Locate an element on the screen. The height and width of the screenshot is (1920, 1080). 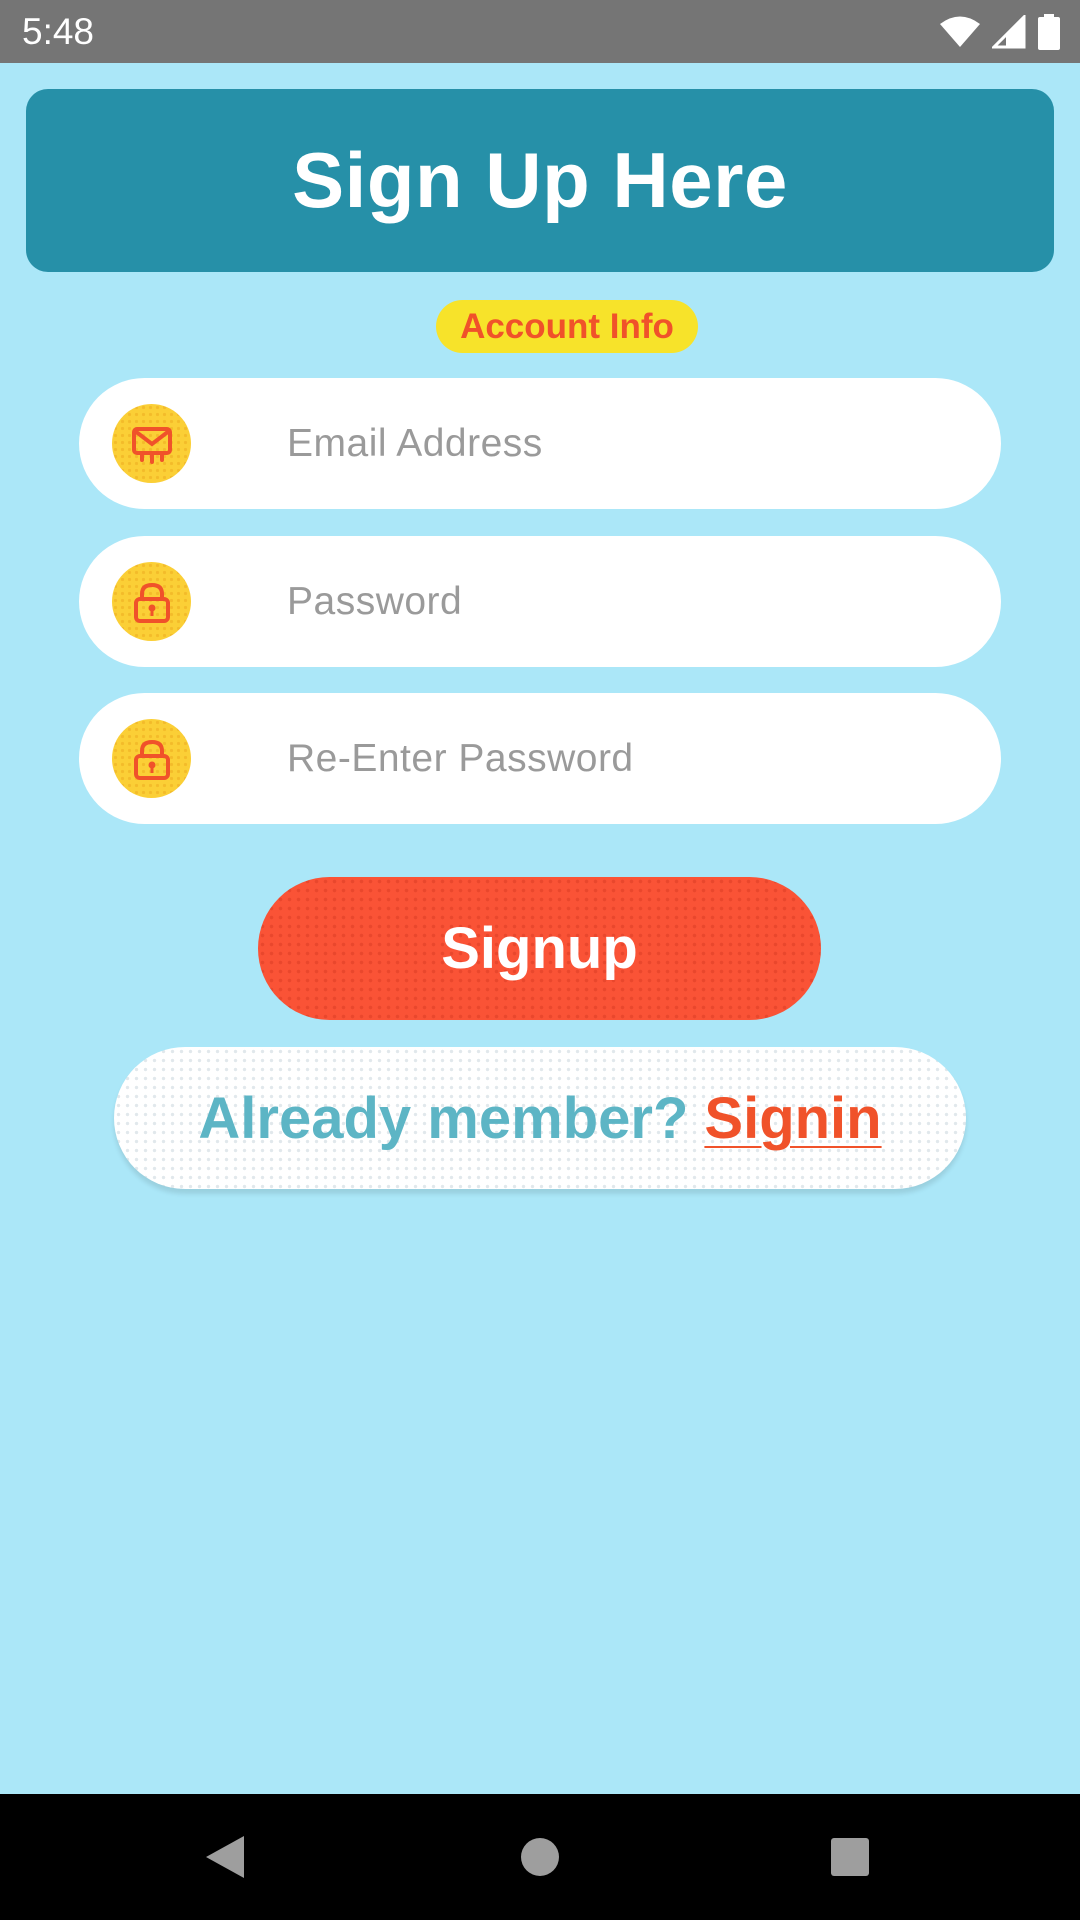
password-input is located at coordinates (627, 601).